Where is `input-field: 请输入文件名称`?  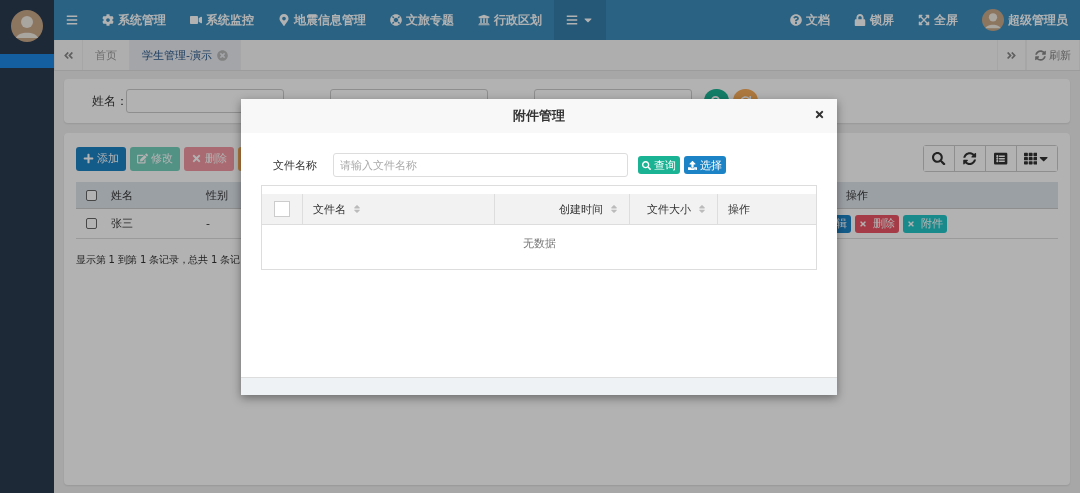
input-field: 请输入文件名称 is located at coordinates (480, 165).